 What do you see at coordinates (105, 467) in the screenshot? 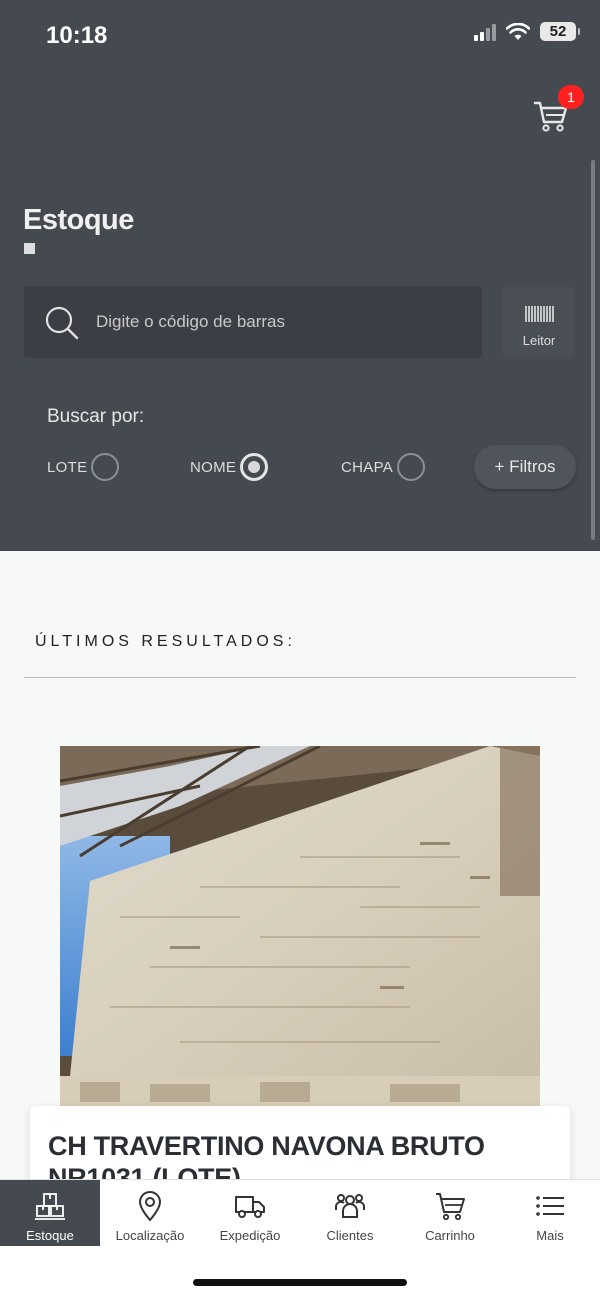
I see `option-lote-radio` at bounding box center [105, 467].